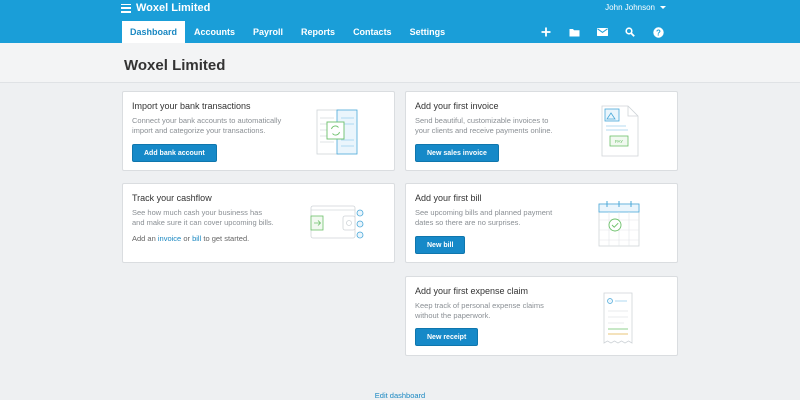 The image size is (800, 400). What do you see at coordinates (175, 65) in the screenshot?
I see `page-title: Woxel Limited` at bounding box center [175, 65].